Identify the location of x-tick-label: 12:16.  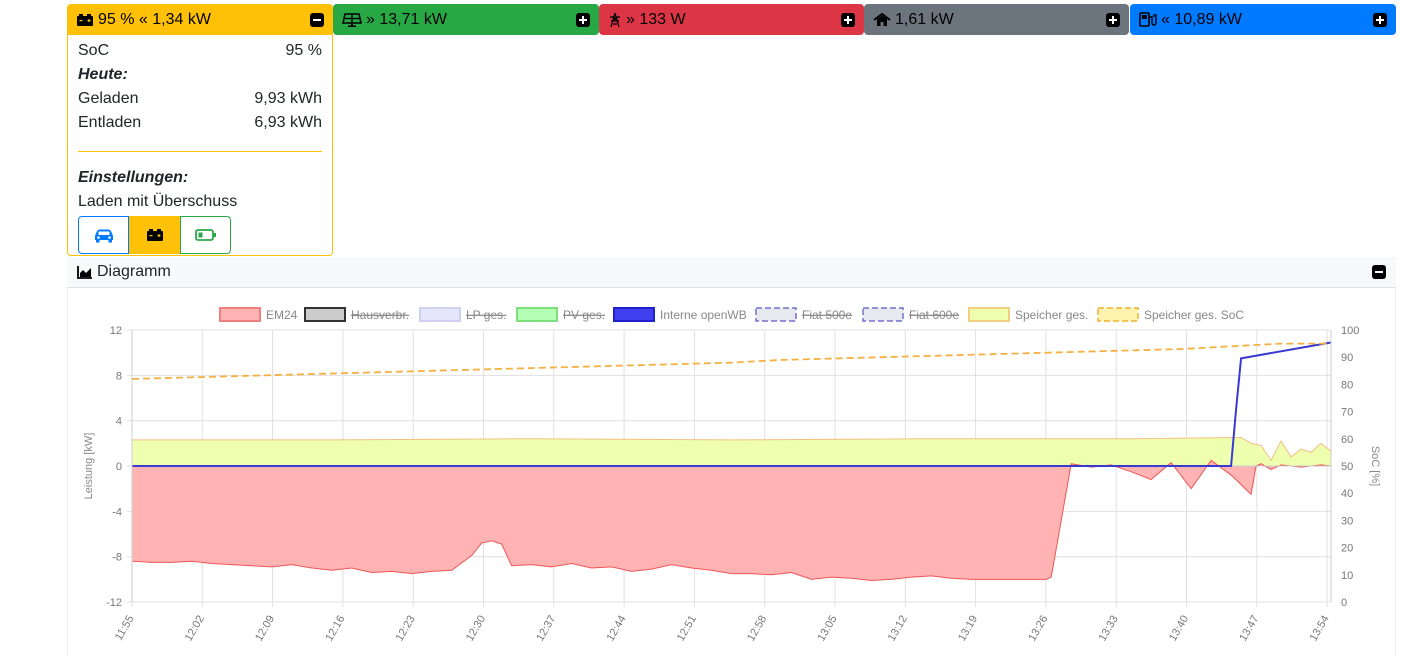
(335, 629).